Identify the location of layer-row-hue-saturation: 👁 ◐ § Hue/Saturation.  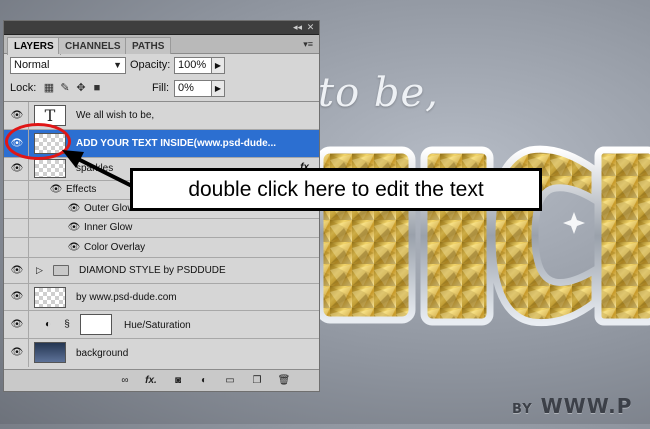
(161, 325).